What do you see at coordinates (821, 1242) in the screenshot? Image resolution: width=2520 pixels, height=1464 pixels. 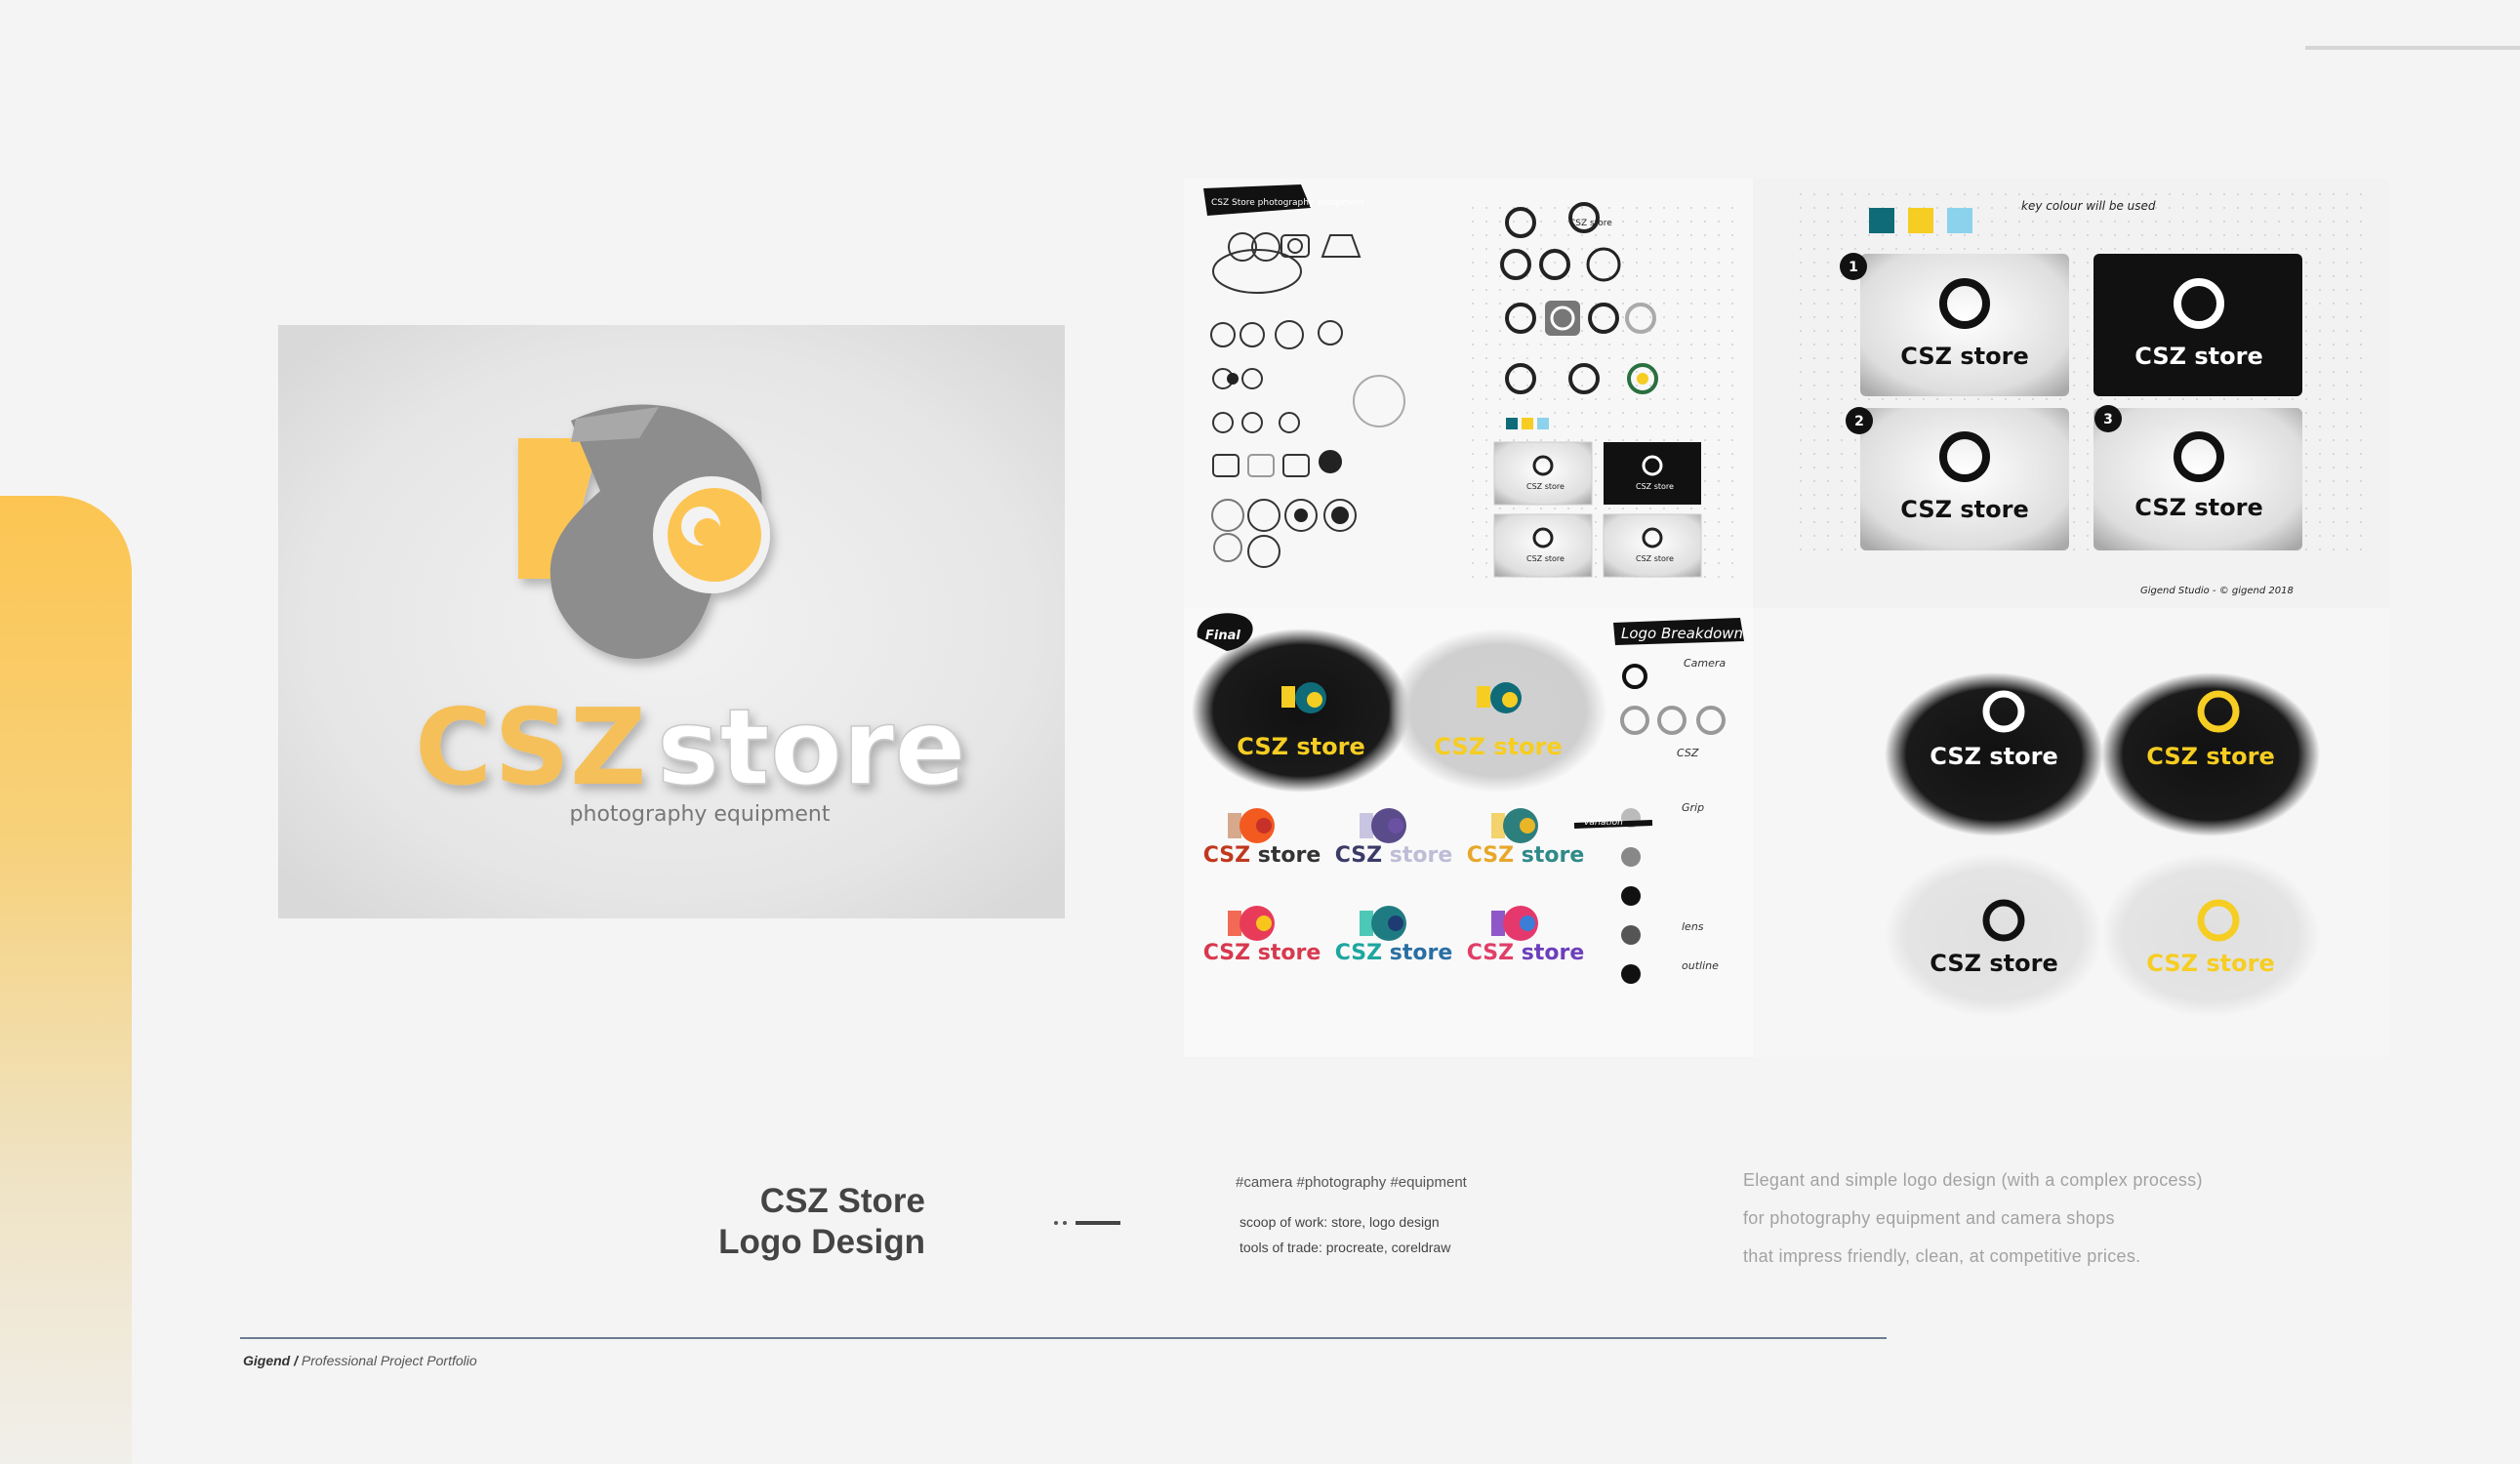 I see `project-title-line-2: Logo Design` at bounding box center [821, 1242].